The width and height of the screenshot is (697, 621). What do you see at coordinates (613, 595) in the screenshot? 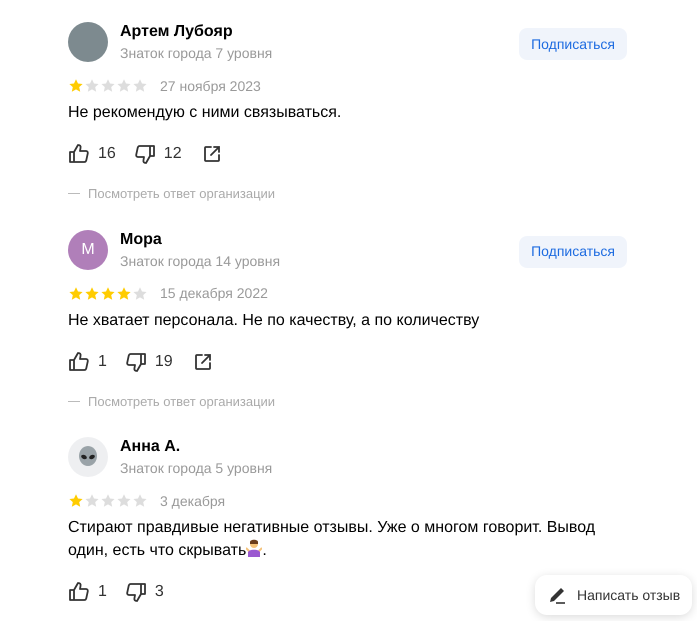
I see `write-review-button: Написать отзыв` at bounding box center [613, 595].